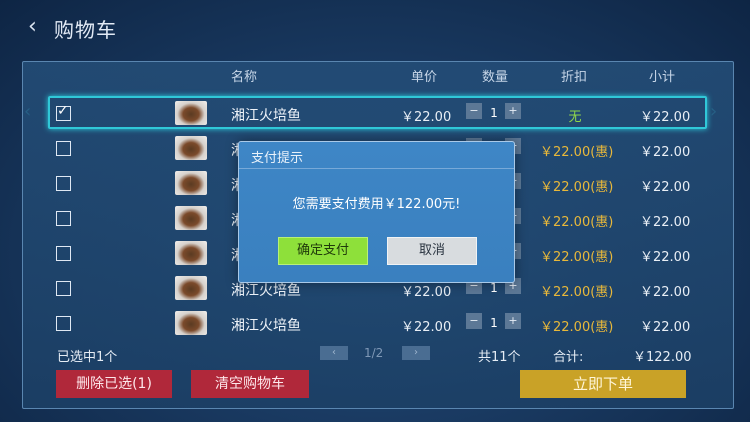 The height and width of the screenshot is (422, 750). Describe the element at coordinates (277, 158) in the screenshot. I see `dialog-title: 支付提示` at that location.